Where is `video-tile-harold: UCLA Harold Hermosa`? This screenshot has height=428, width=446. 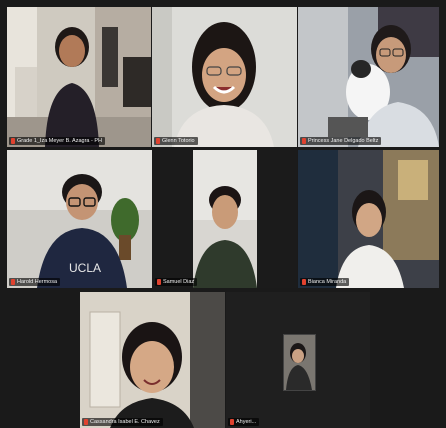
video-tile-harold: UCLA Harold Hermosa is located at coordinates (79, 219).